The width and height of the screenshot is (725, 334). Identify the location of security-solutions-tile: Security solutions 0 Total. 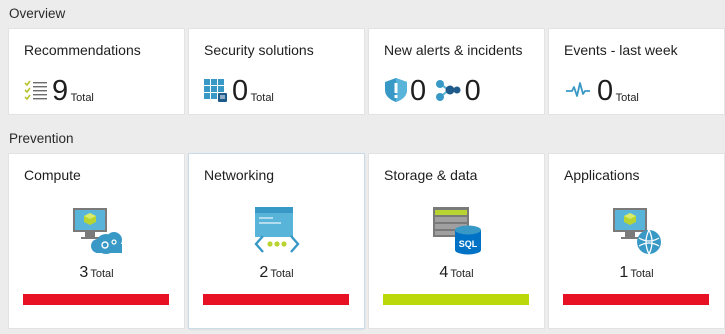
(276, 71).